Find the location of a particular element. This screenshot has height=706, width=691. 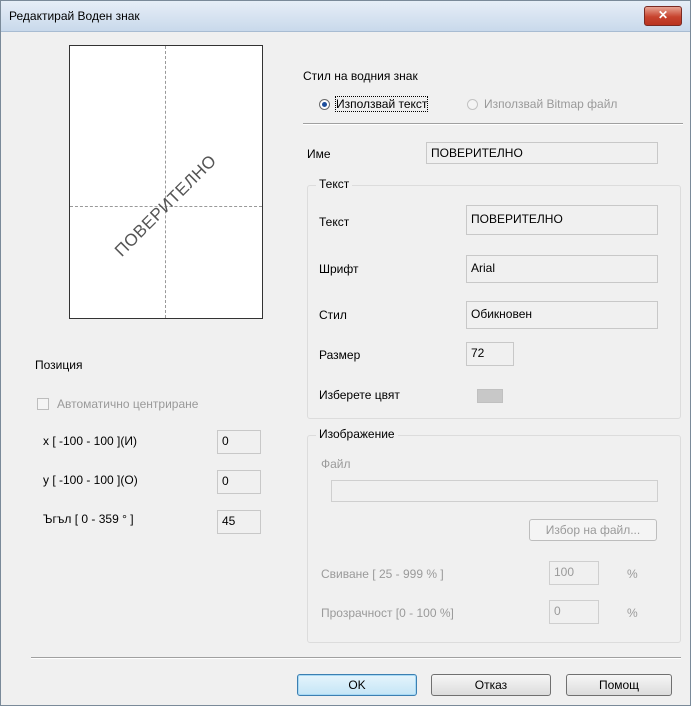

use-bitmap-radio: Използвай Bitmap файл is located at coordinates (562, 105).